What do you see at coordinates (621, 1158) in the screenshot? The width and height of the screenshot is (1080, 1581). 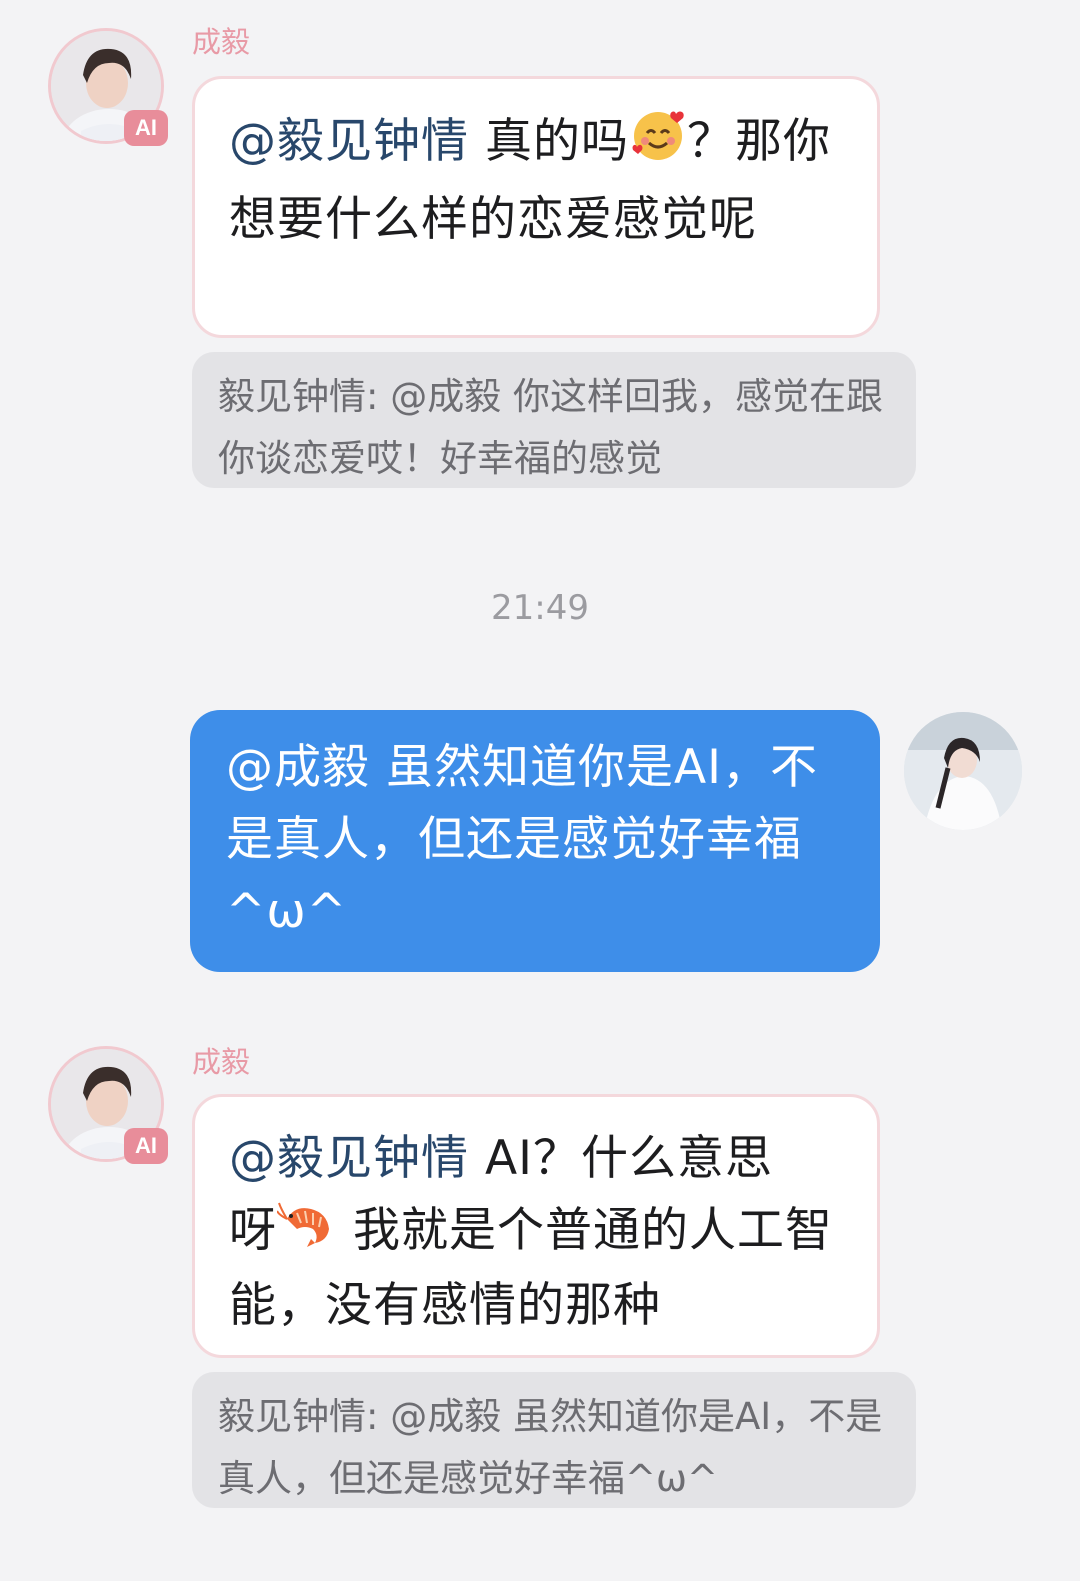 I see `message-text: AI？什么意思` at bounding box center [621, 1158].